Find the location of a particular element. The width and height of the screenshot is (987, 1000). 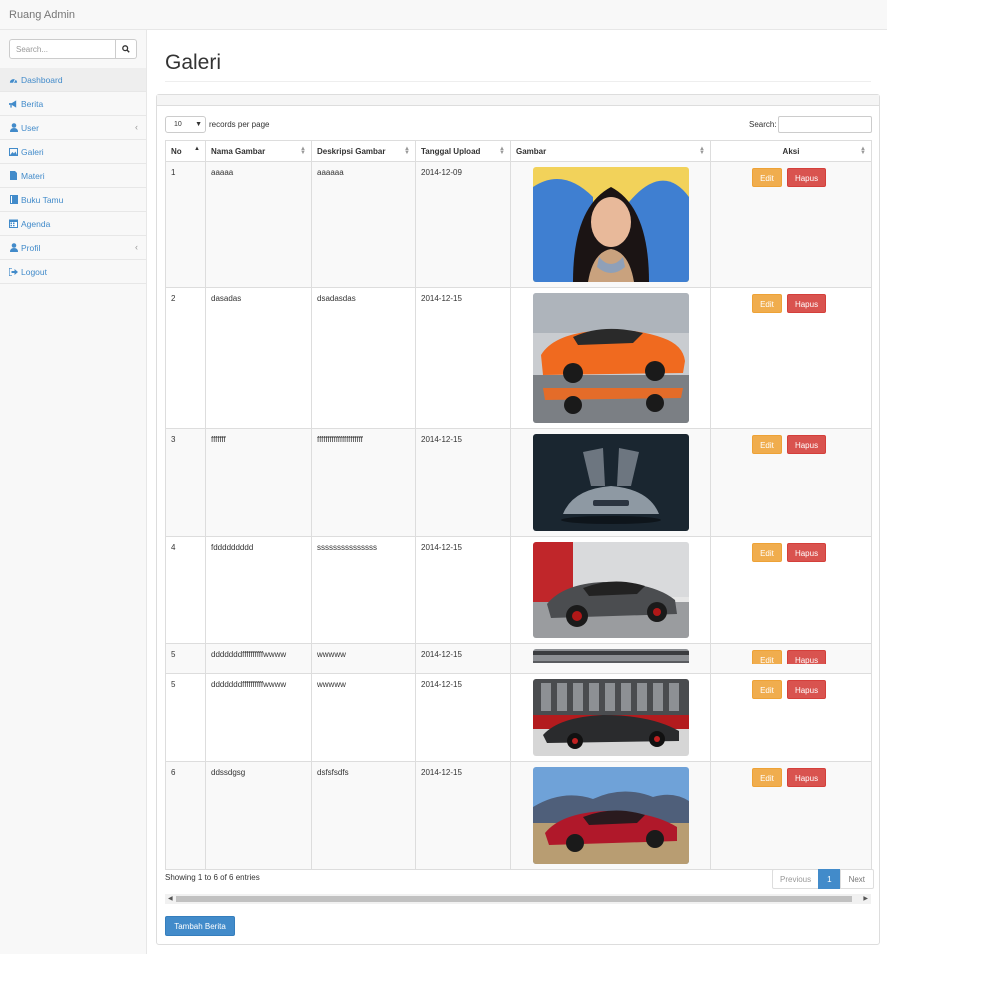

divider is located at coordinates (518, 81).